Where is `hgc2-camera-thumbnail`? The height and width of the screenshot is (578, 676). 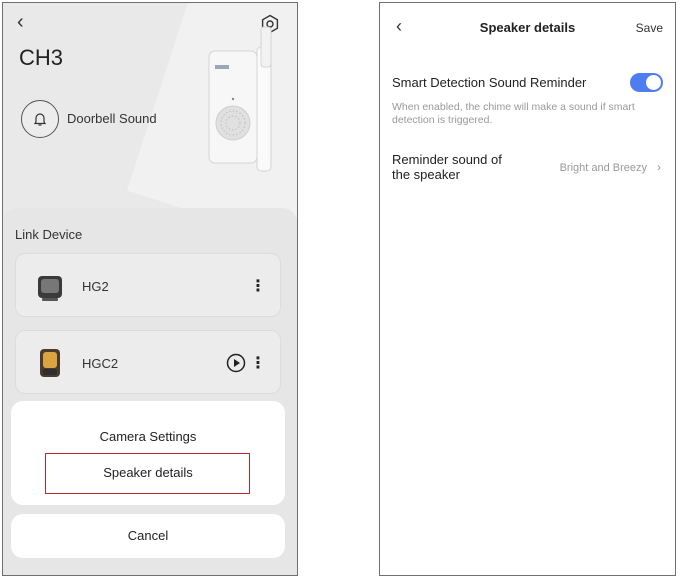 hgc2-camera-thumbnail is located at coordinates (50, 363).